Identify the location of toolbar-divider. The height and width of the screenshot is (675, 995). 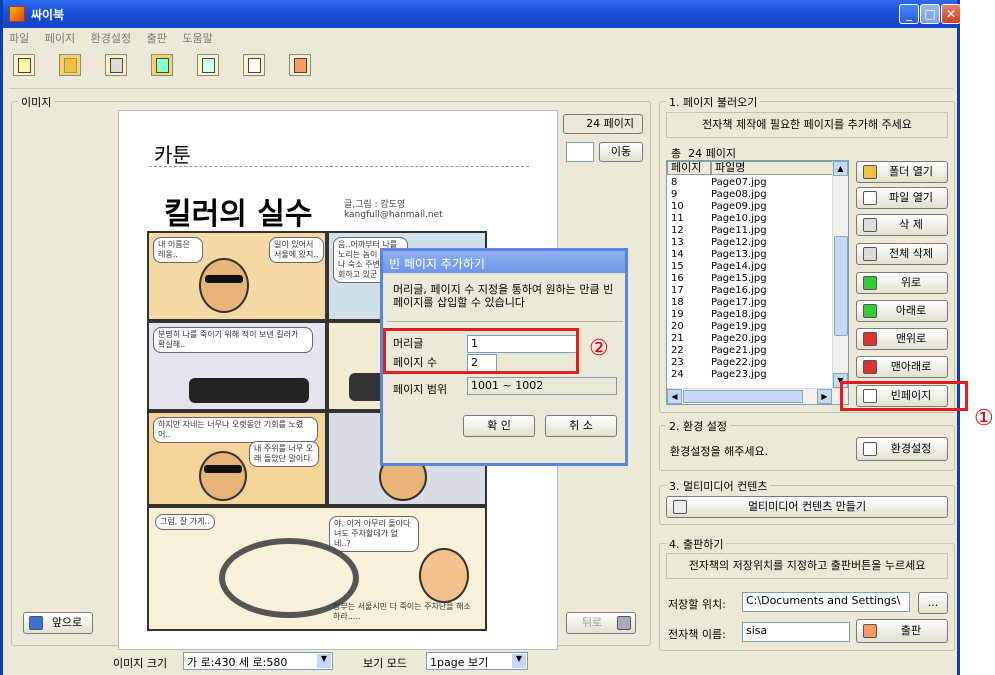
(481, 88).